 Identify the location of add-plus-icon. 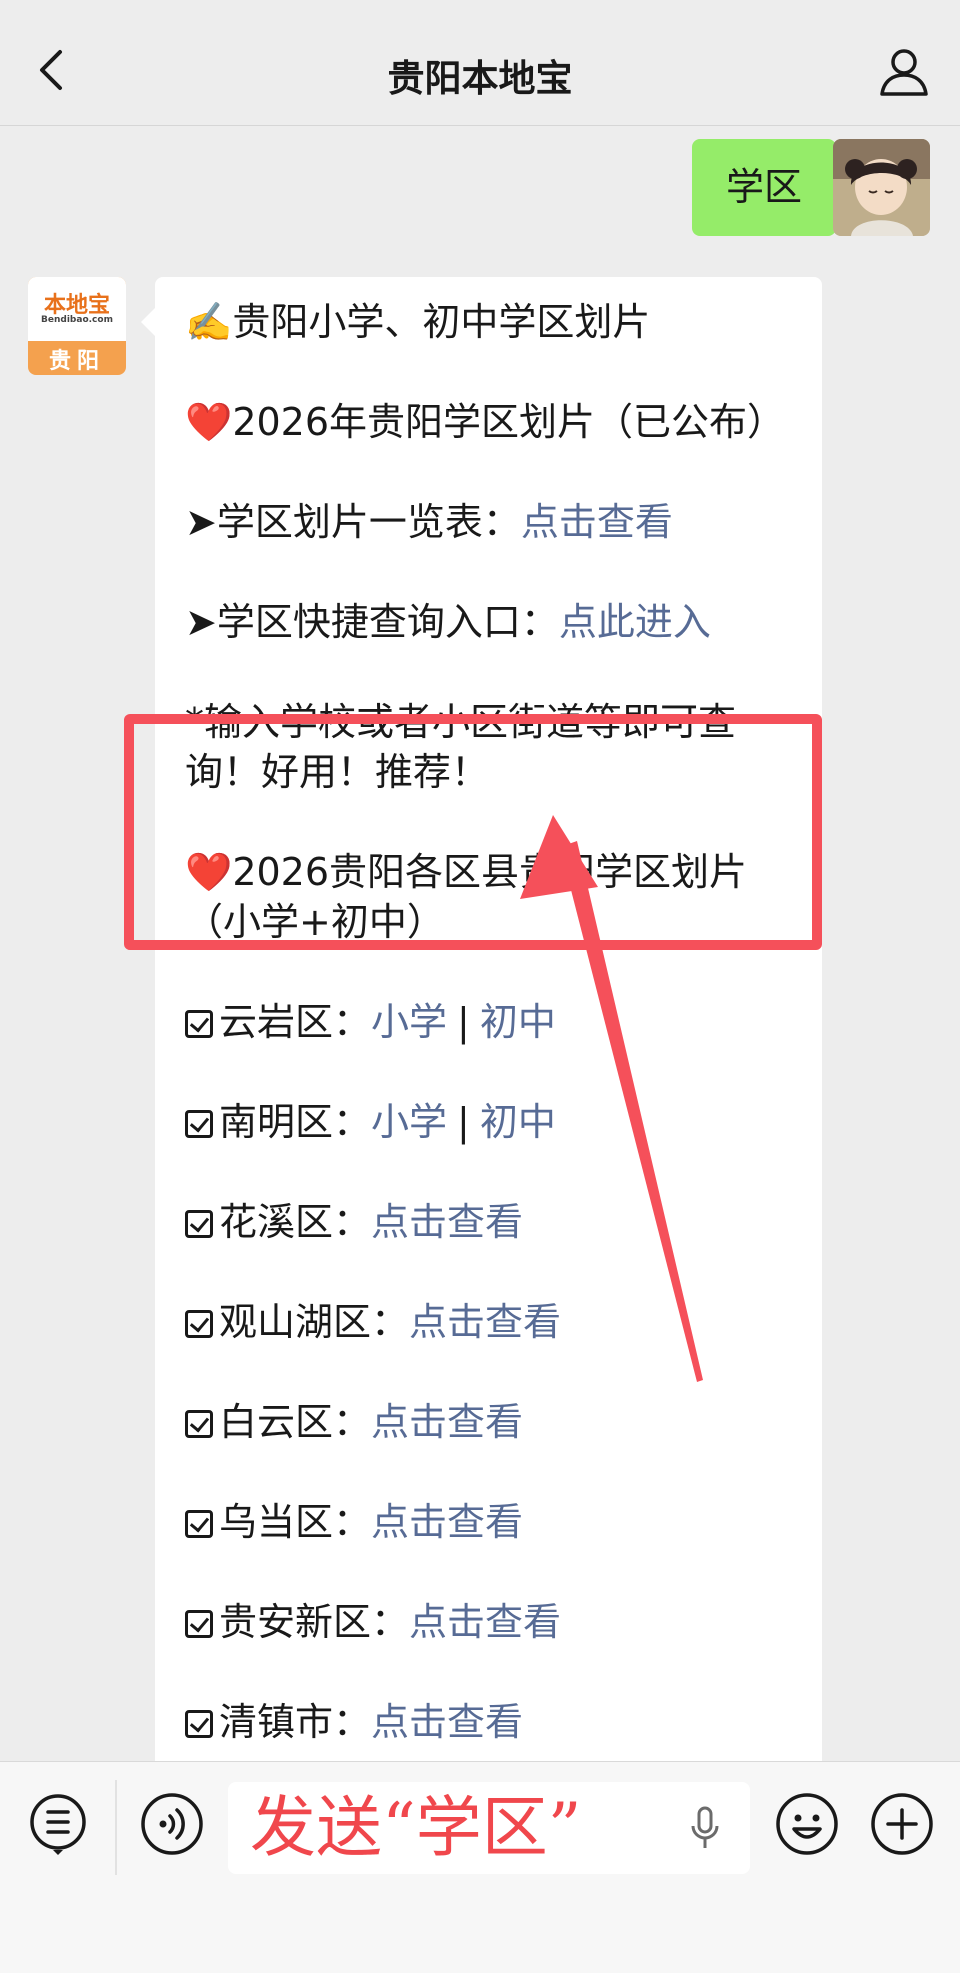
(902, 1824).